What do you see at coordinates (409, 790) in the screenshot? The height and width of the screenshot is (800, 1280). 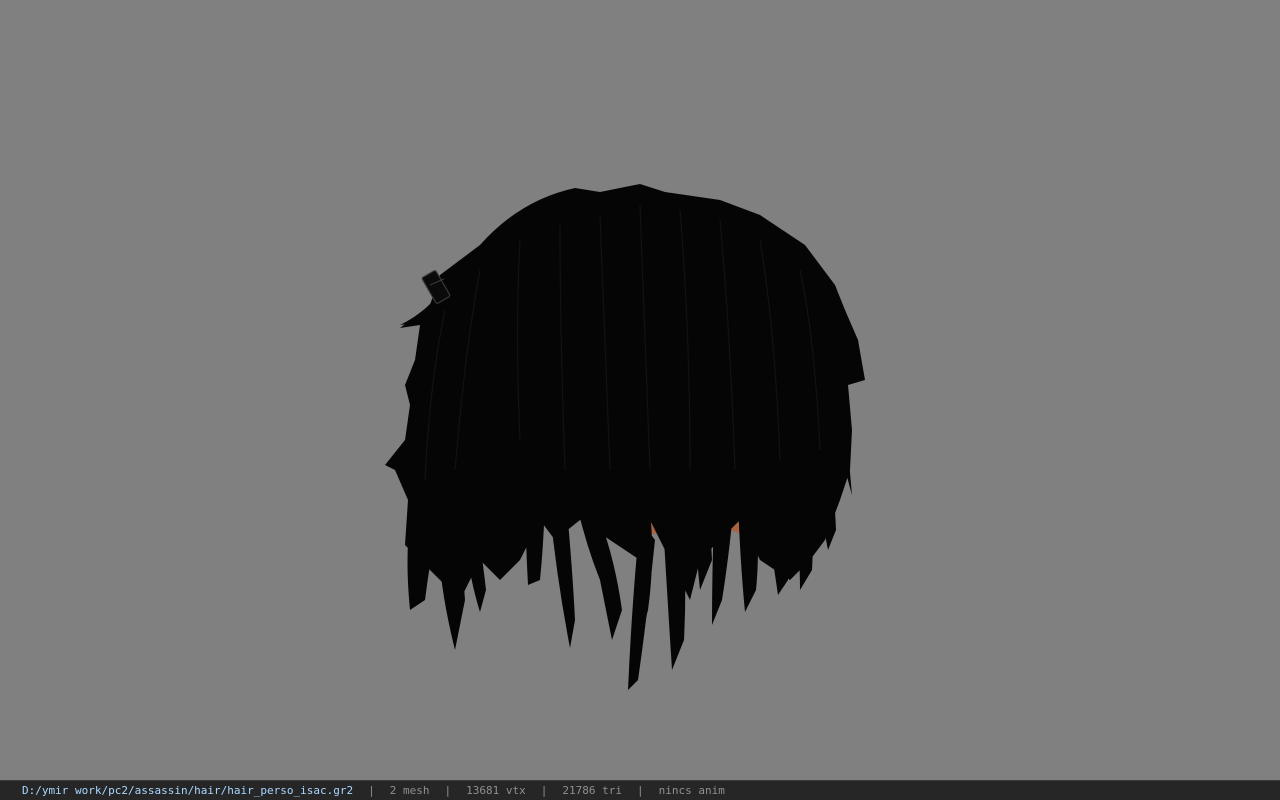 I see `mesh-count: 2 mesh` at bounding box center [409, 790].